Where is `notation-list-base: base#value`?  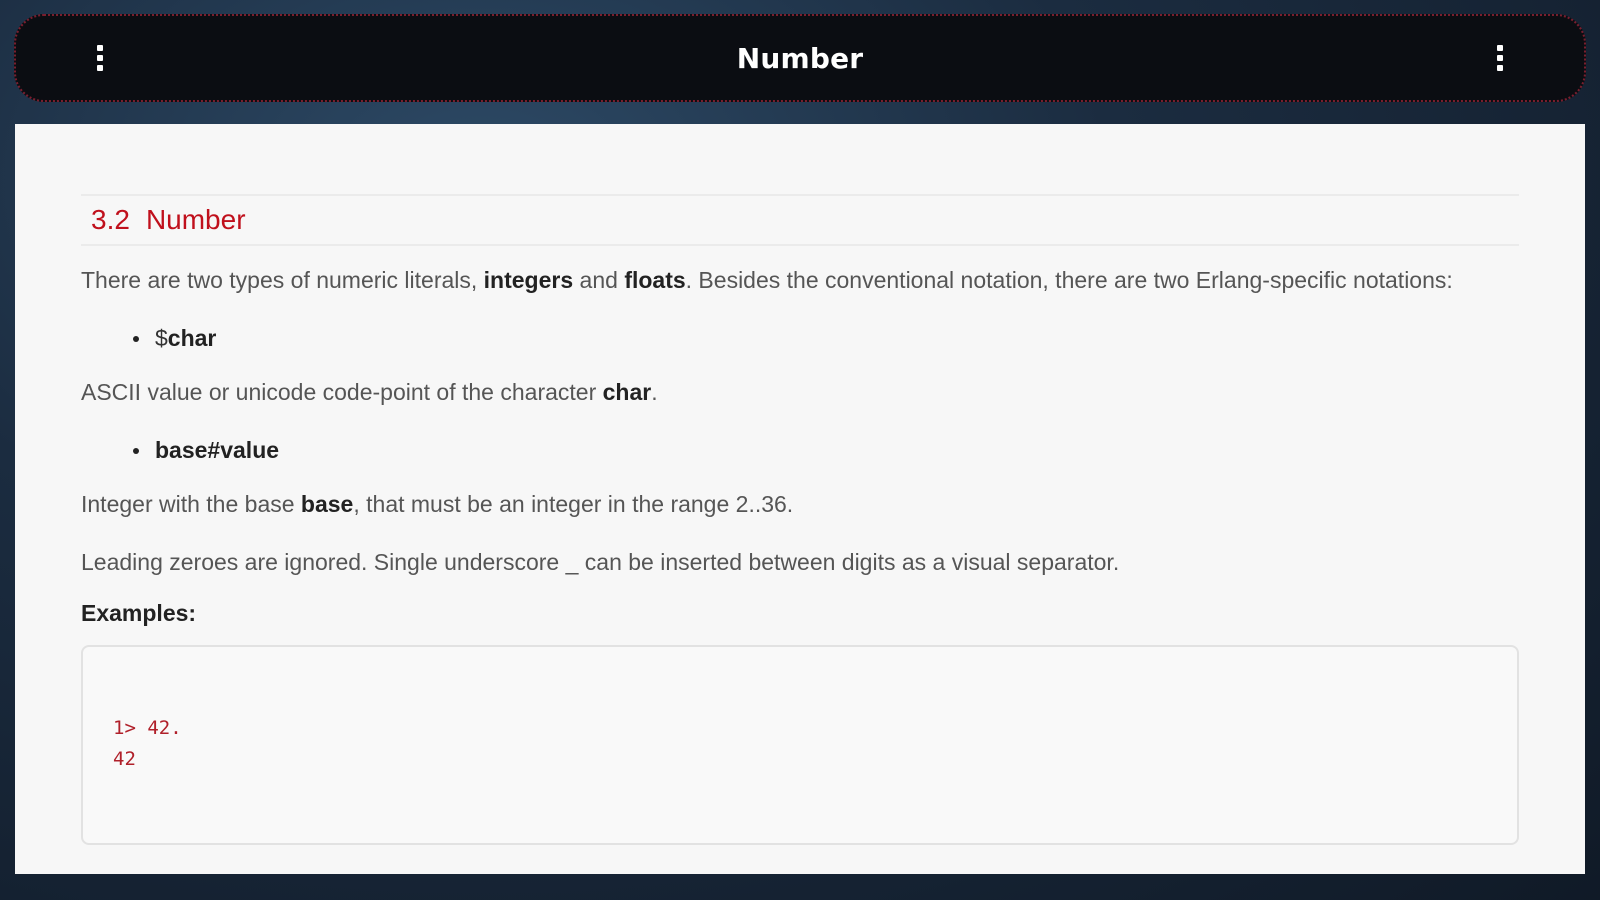
notation-list-base: base#value is located at coordinates (800, 450).